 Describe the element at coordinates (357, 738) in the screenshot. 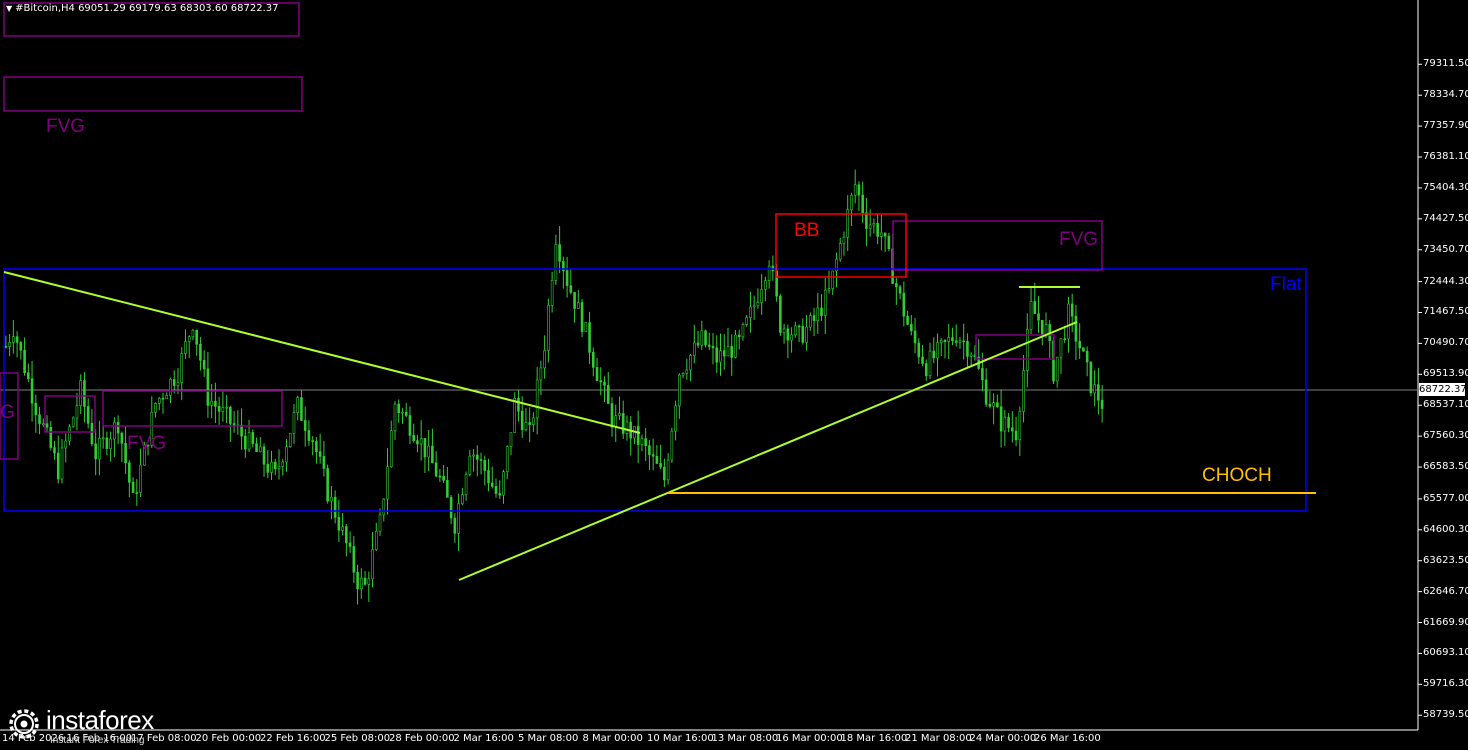

I see `x-tick-label: 25 Feb 08:00` at that location.